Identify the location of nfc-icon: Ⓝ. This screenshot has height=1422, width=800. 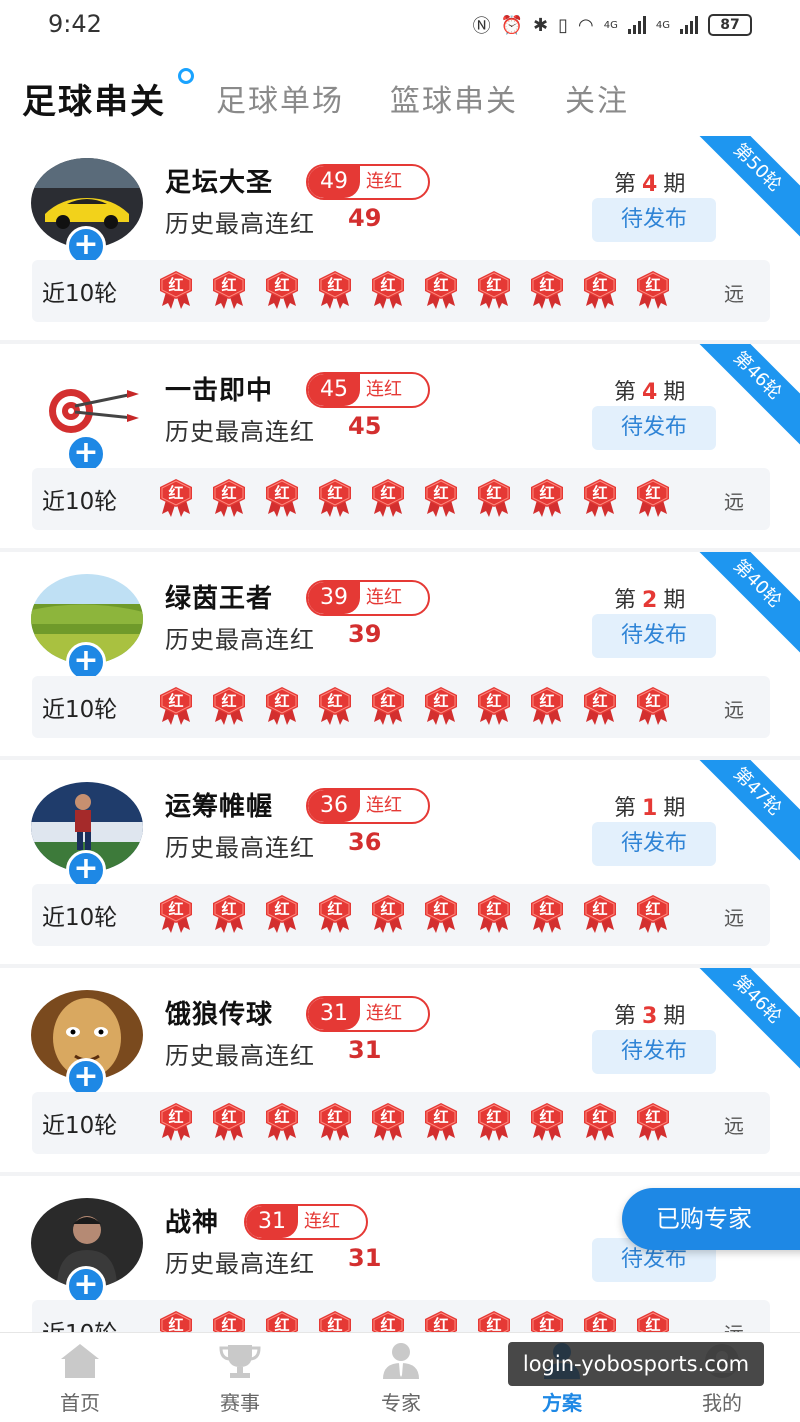
(481, 26).